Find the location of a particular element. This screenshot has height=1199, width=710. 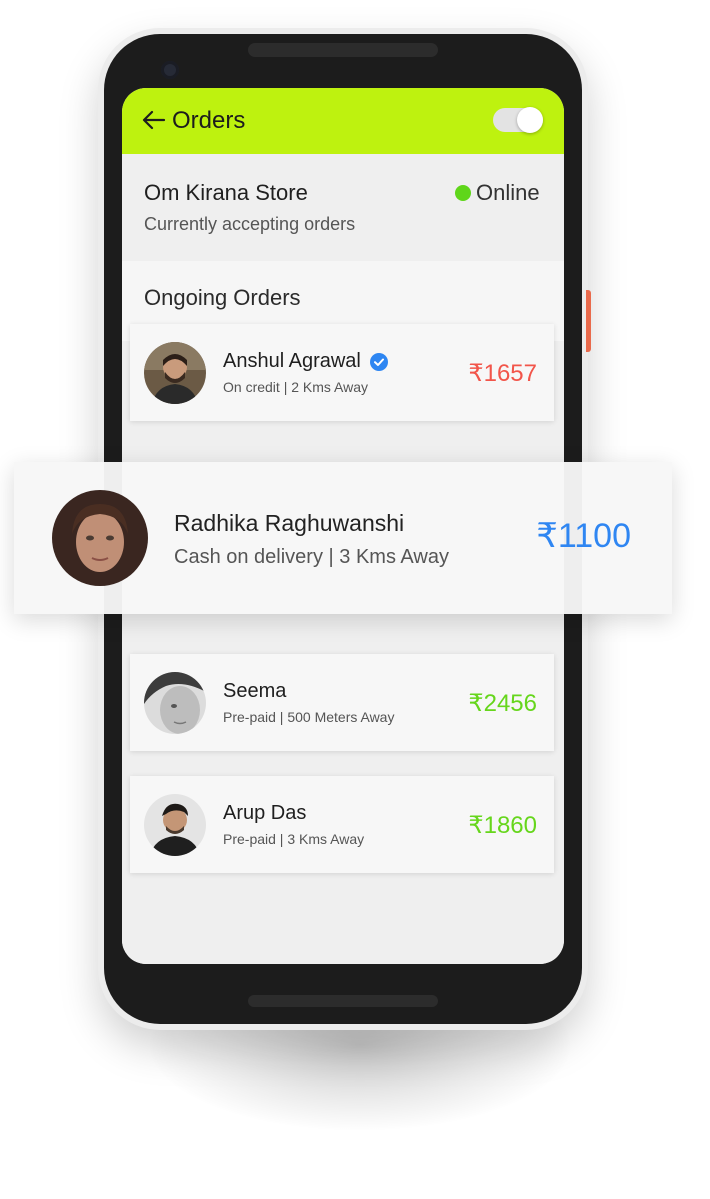

order-meta: Cash on delivery | 3 Kms Away is located at coordinates (311, 557).